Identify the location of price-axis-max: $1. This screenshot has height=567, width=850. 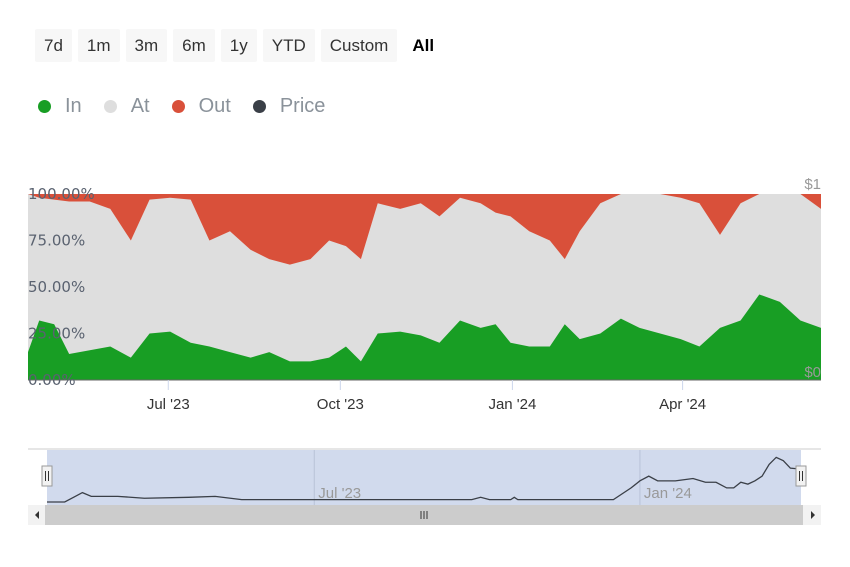
(812, 184).